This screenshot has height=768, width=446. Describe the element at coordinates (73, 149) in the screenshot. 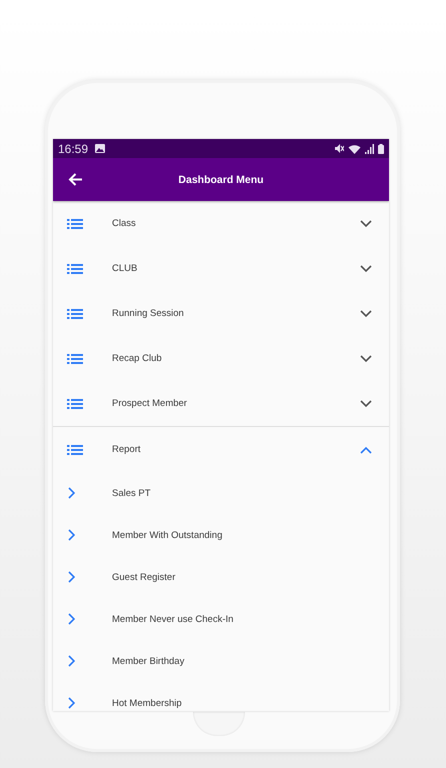

I see `status-time: 16:59` at that location.